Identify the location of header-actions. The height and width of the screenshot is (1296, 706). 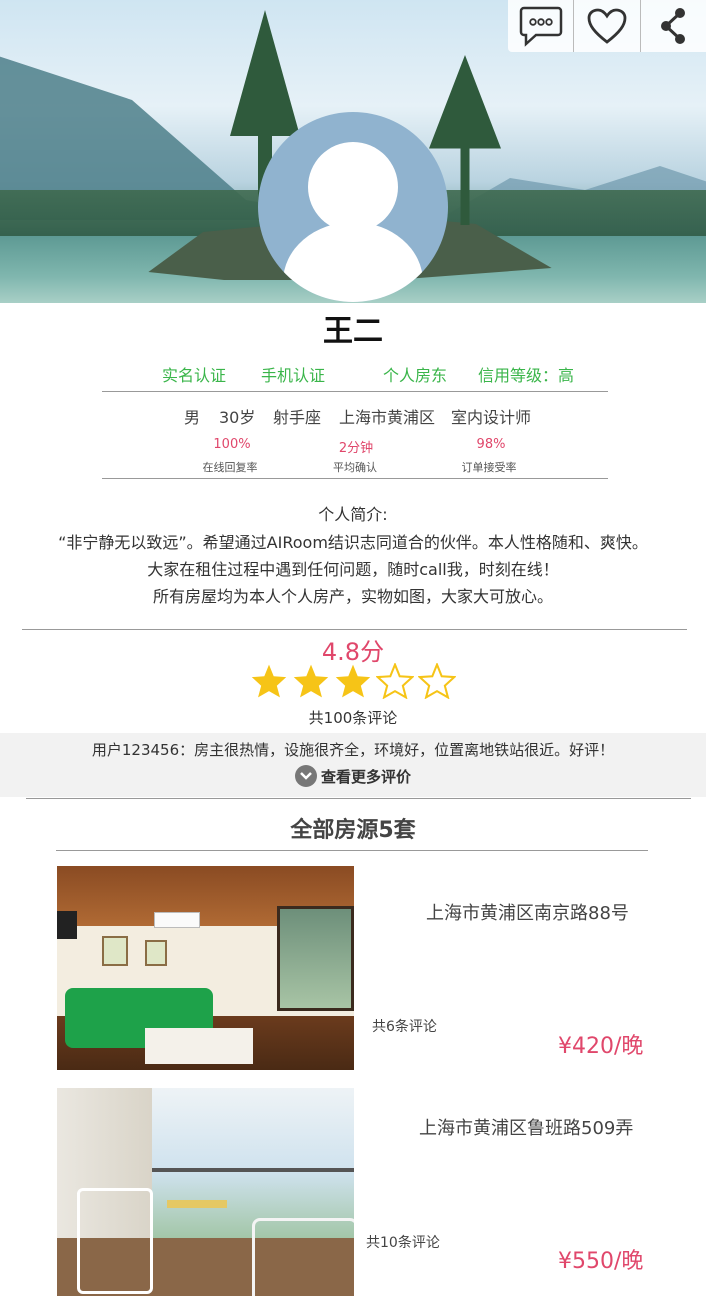
(607, 26).